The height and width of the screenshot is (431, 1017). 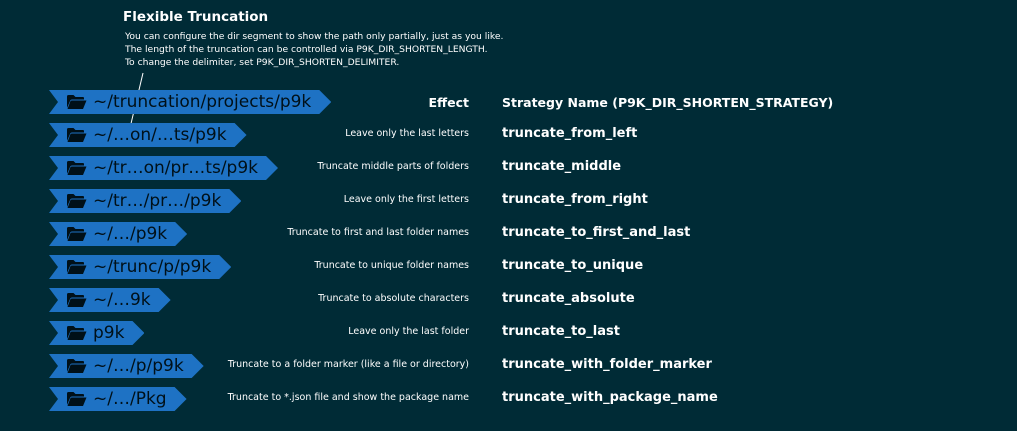 What do you see at coordinates (176, 167) in the screenshot?
I see `segment-path: ~/tr…on/pr…ts/p9k` at bounding box center [176, 167].